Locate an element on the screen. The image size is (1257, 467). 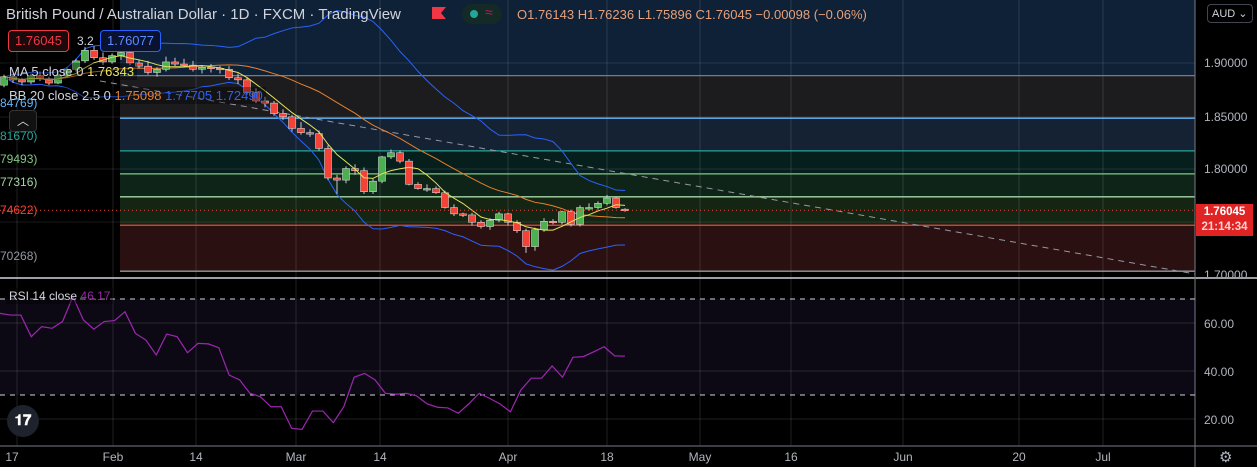
fib-level-label: (1.74622) is located at coordinates (19, 210).